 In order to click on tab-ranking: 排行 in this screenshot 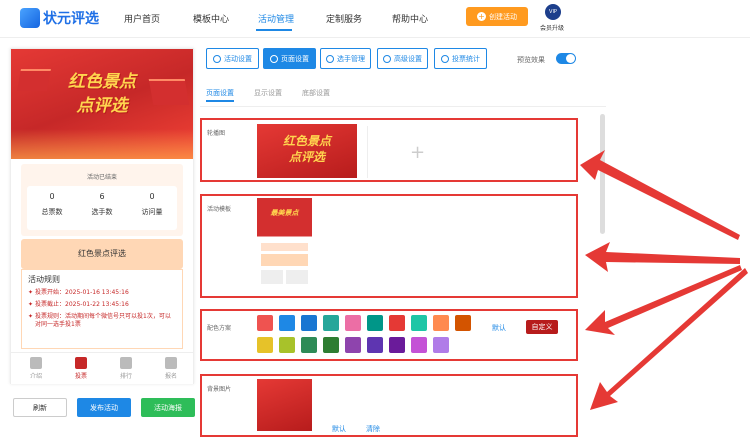, I will do `click(126, 368)`.